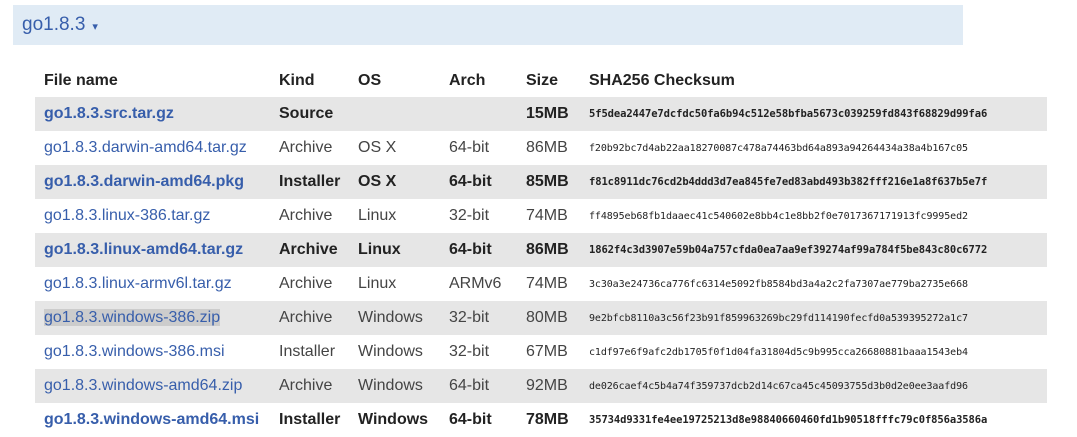 The height and width of the screenshot is (437, 1077). I want to click on header-os: OS, so click(370, 80).